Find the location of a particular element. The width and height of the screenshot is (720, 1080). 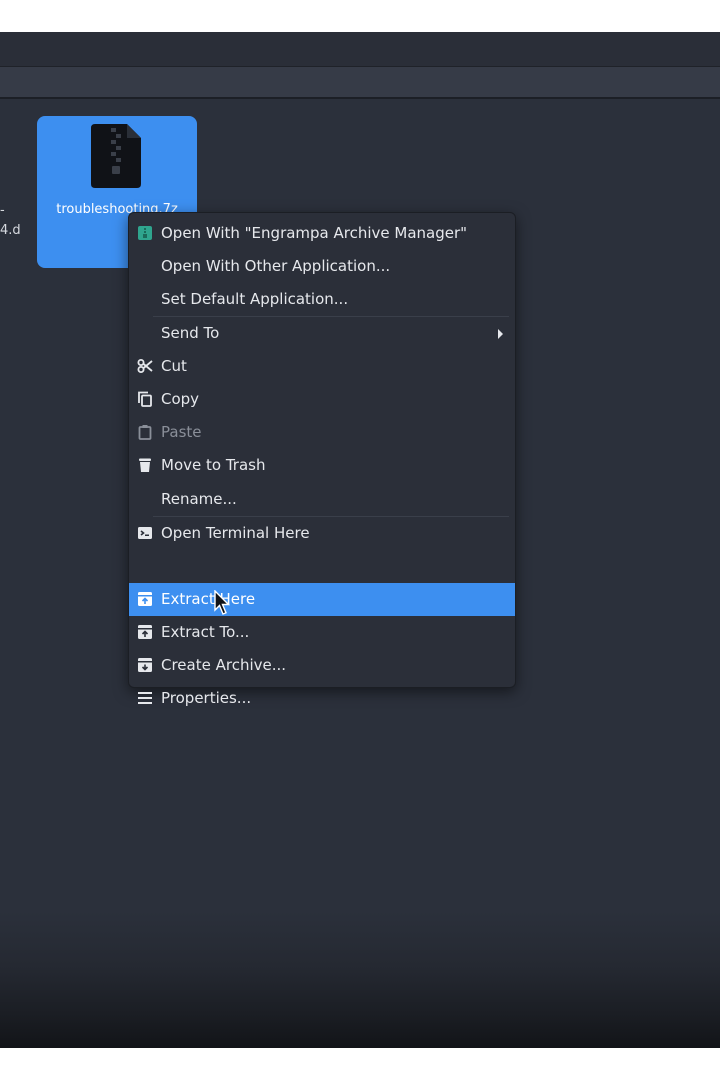

location-bar is located at coordinates (360, 83).